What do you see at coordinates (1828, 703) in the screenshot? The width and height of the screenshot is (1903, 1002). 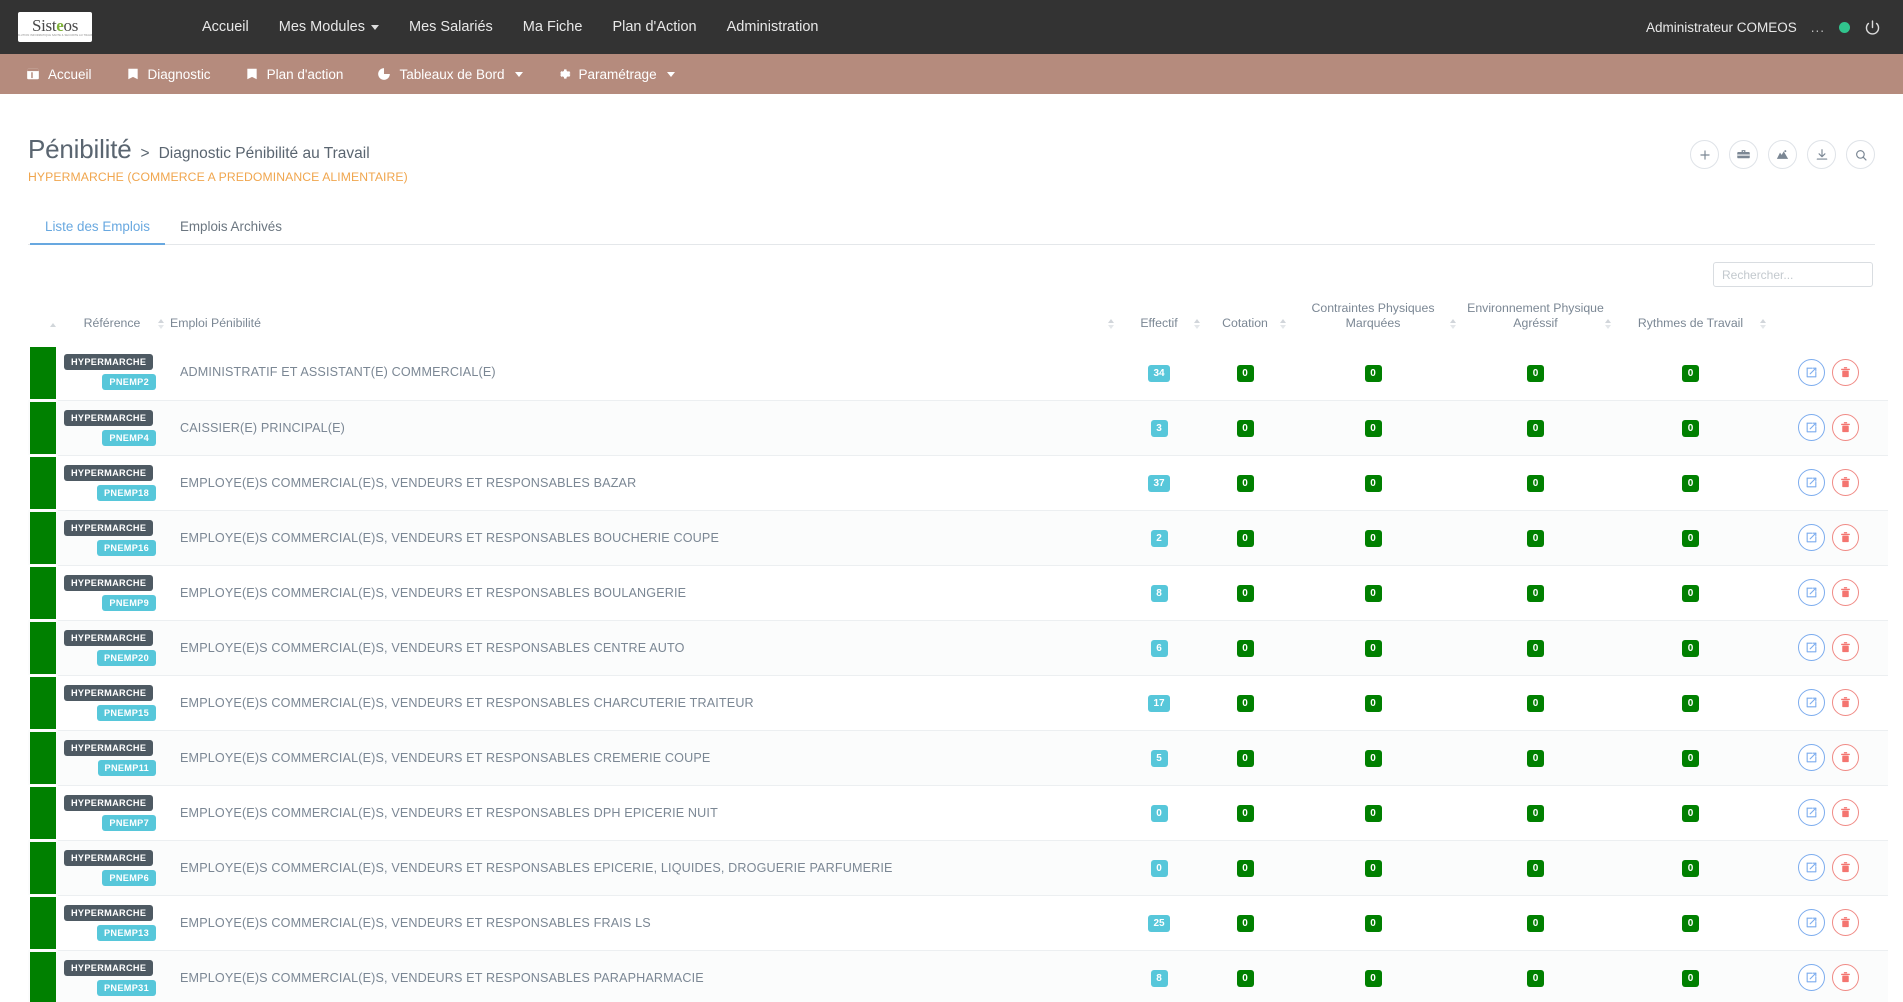 I see `actions-cell` at bounding box center [1828, 703].